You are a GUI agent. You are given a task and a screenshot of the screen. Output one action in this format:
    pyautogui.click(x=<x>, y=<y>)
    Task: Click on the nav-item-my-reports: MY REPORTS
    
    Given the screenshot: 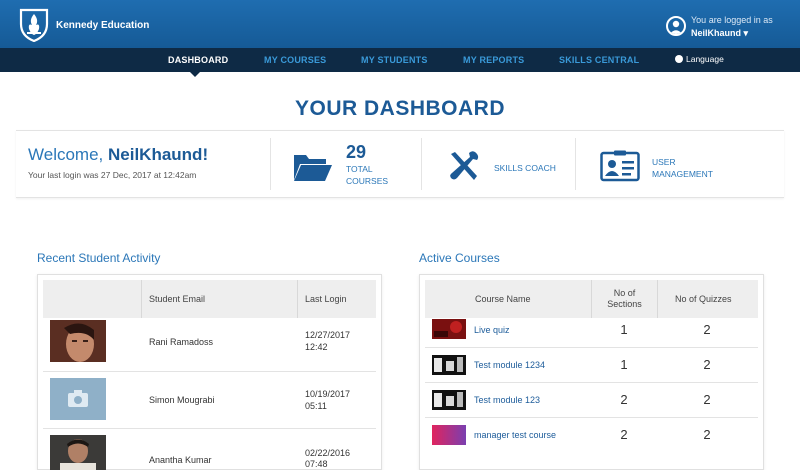 What is the action you would take?
    pyautogui.click(x=493, y=60)
    